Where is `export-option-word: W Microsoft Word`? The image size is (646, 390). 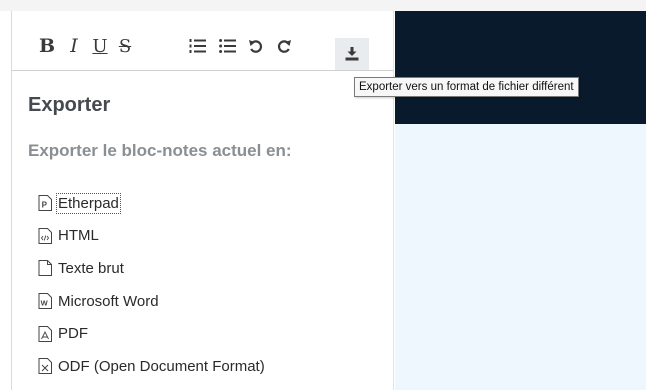 export-option-word: W Microsoft Word is located at coordinates (151, 301).